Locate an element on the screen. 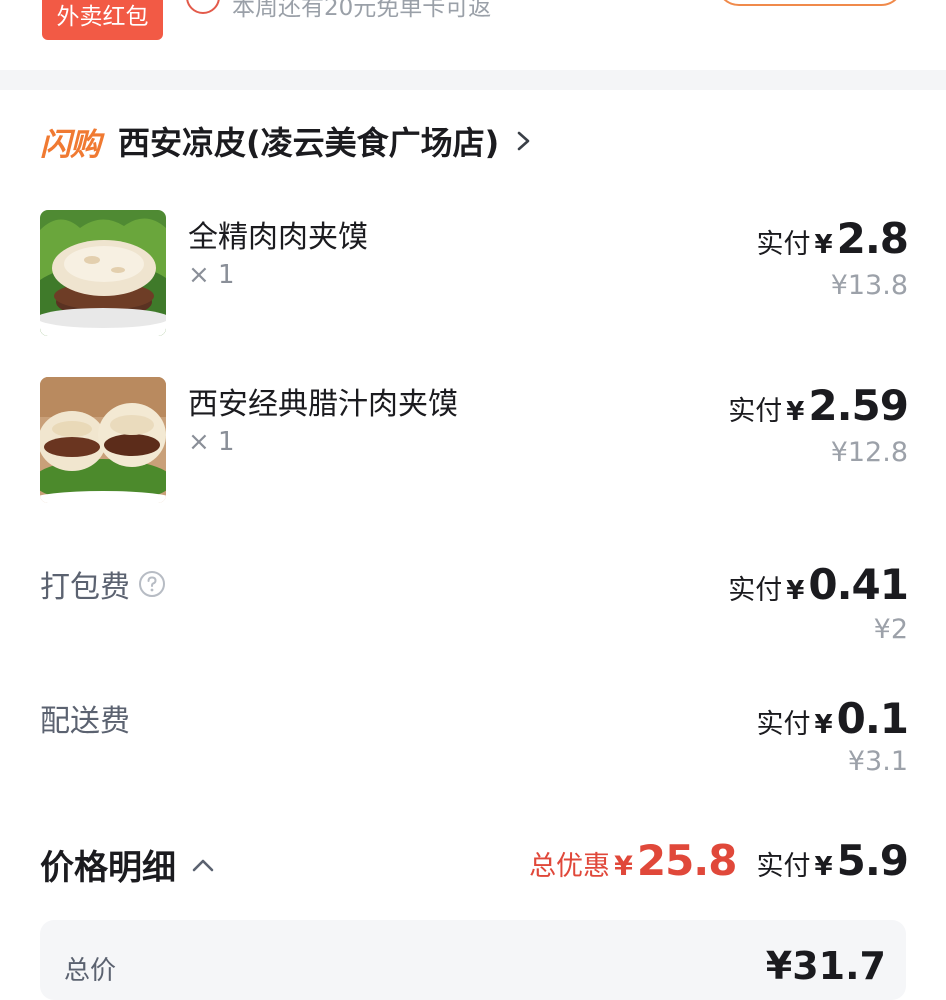 This screenshot has height=1000, width=946. store-name: 西安凉皮(凌云美食广场店) is located at coordinates (309, 143).